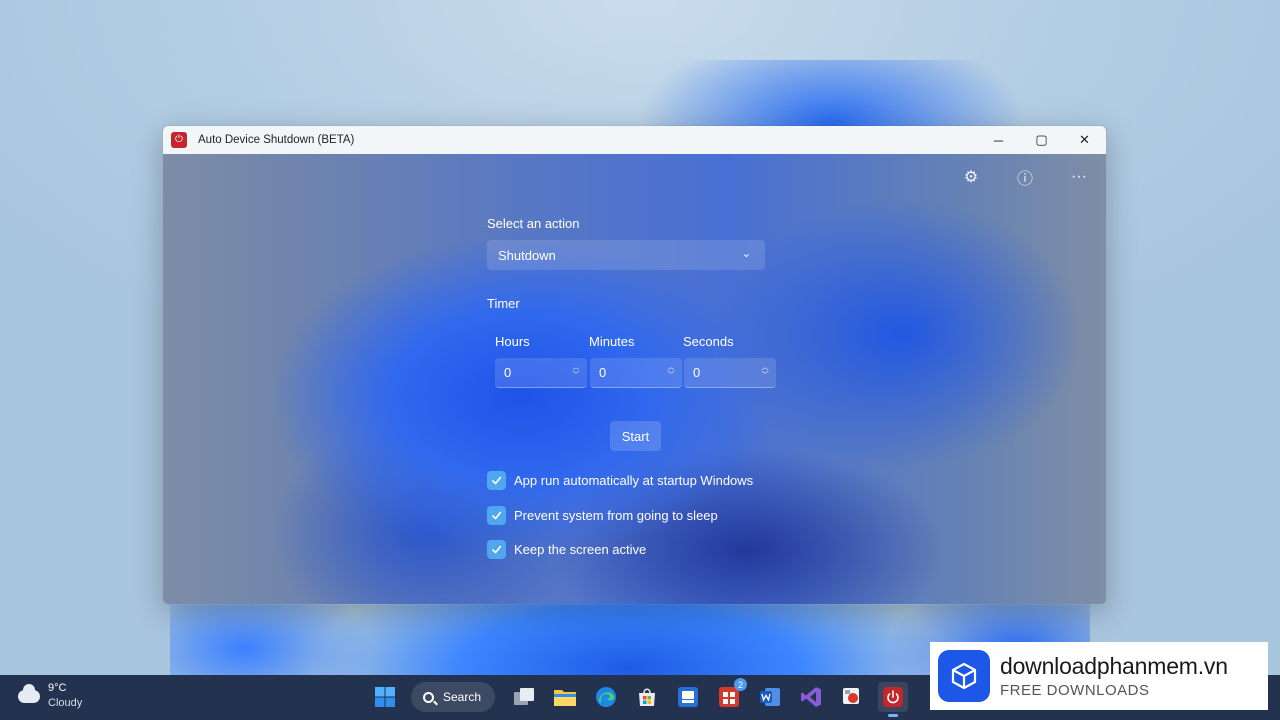  Describe the element at coordinates (606, 697) in the screenshot. I see `edge-icon` at that location.